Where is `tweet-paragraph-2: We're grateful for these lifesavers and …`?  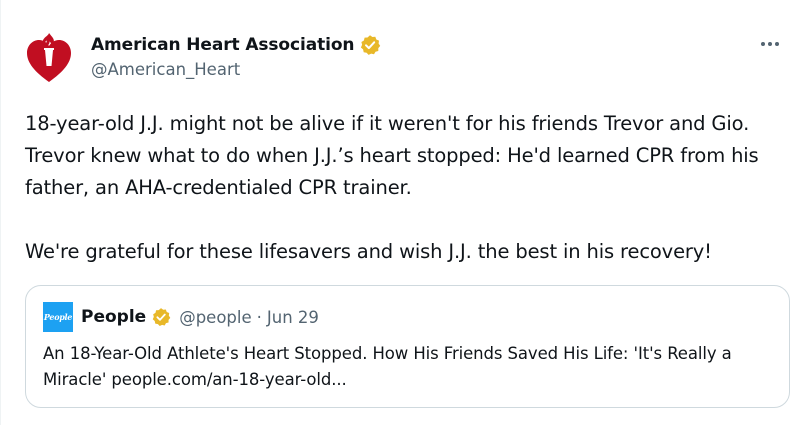 tweet-paragraph-2: We're grateful for these lifesavers and … is located at coordinates (368, 251).